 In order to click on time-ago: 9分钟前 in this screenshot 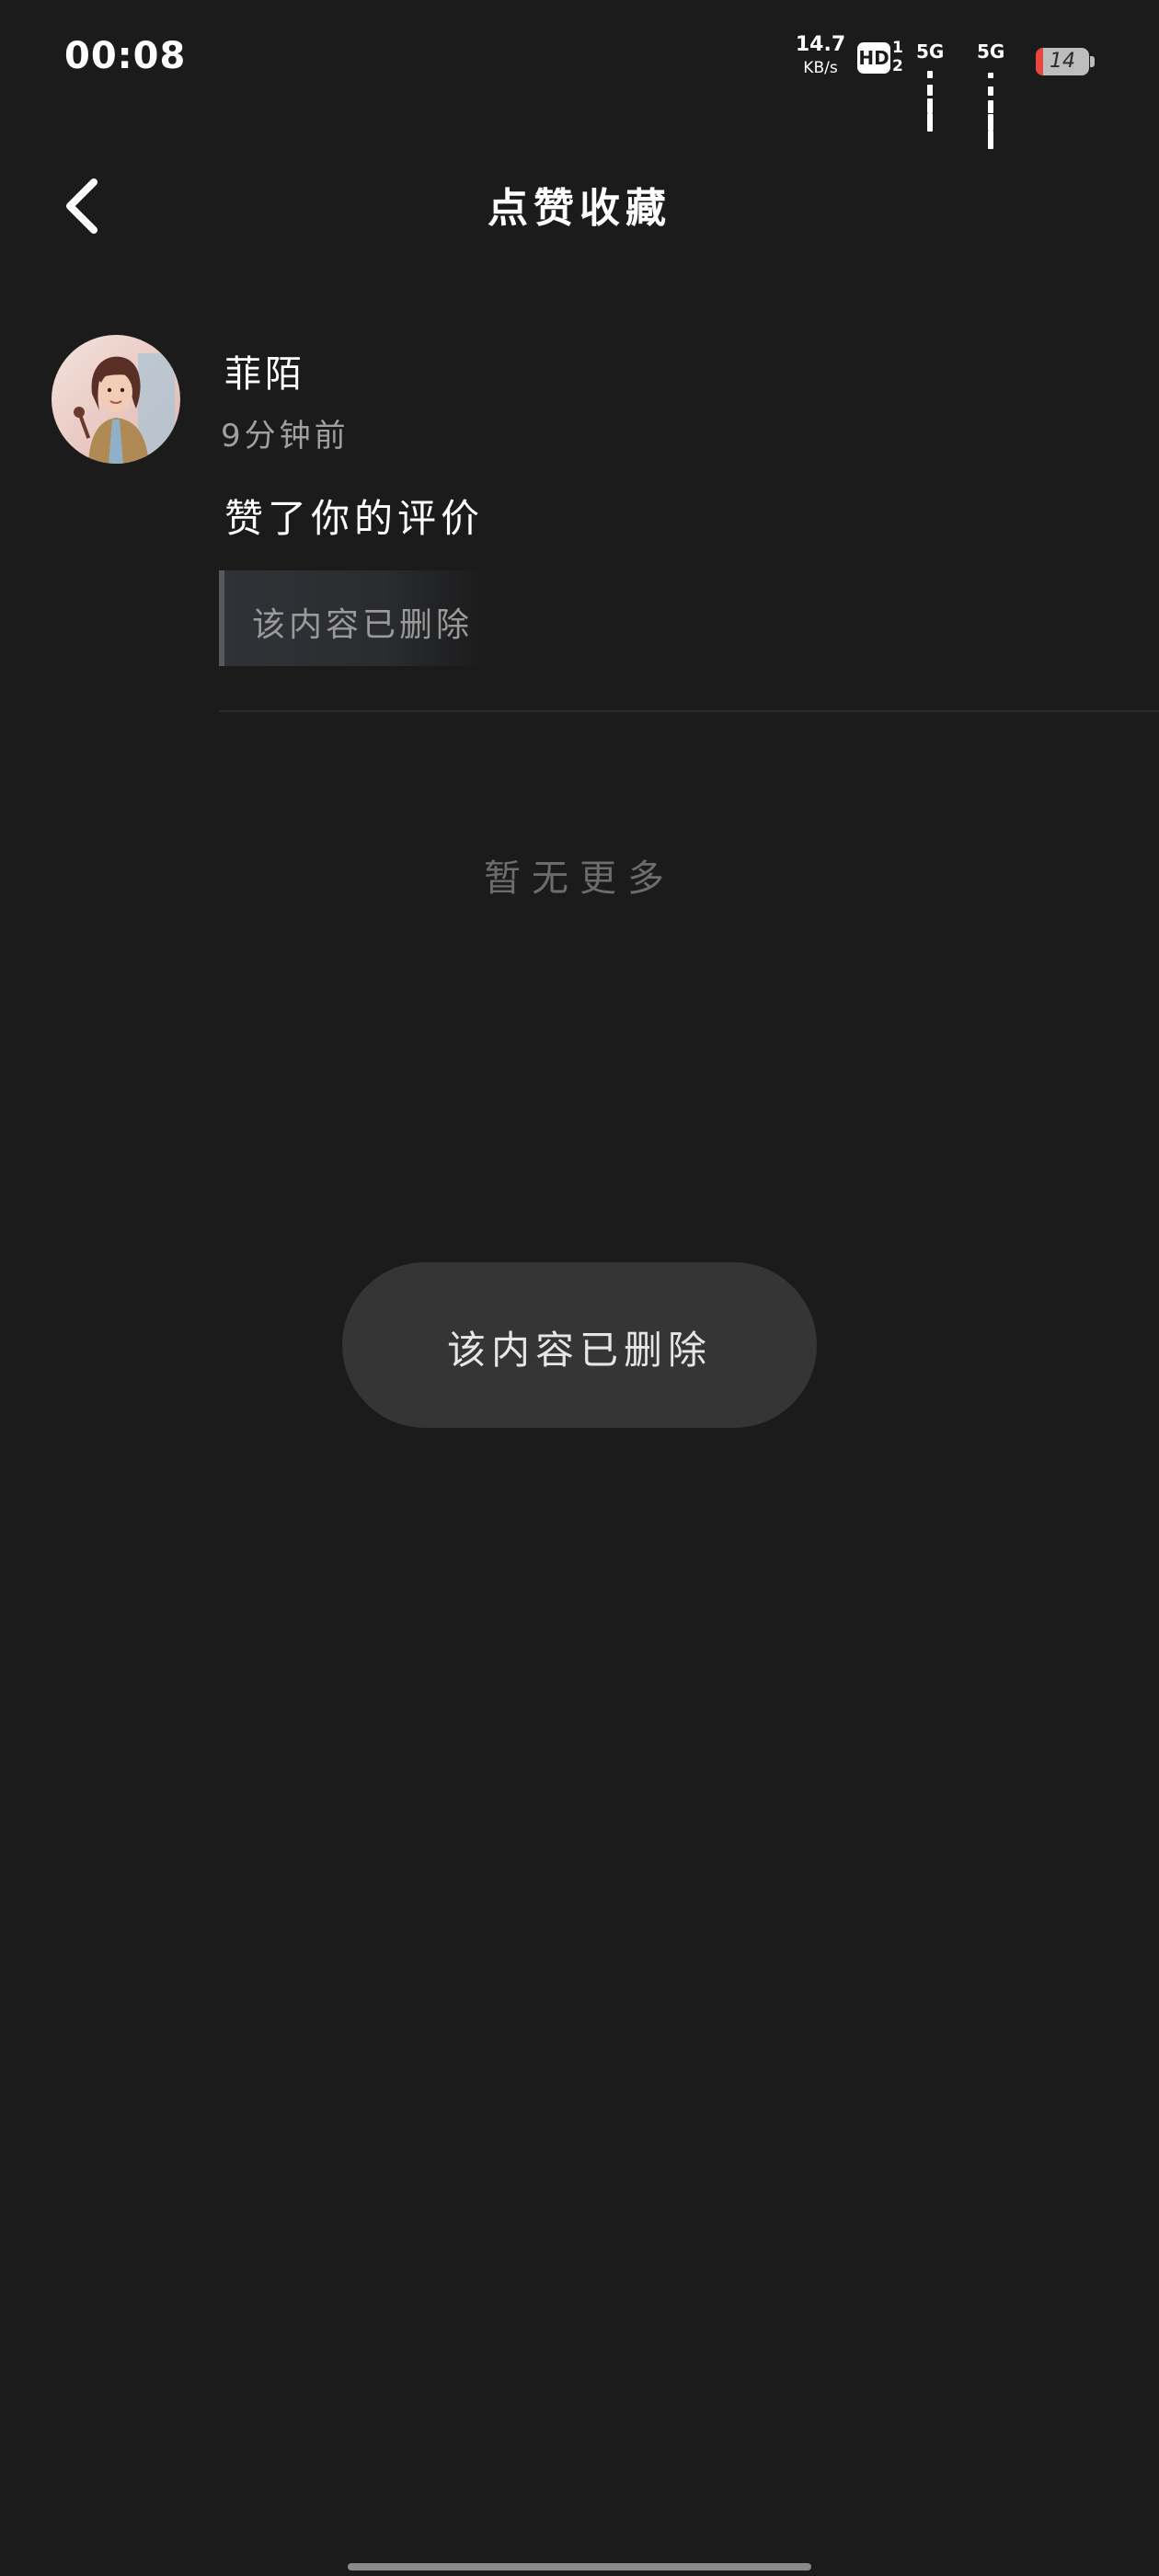, I will do `click(285, 436)`.